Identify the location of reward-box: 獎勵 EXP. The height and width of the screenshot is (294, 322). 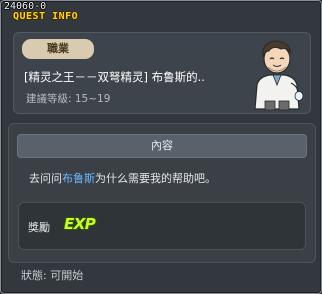
(162, 226).